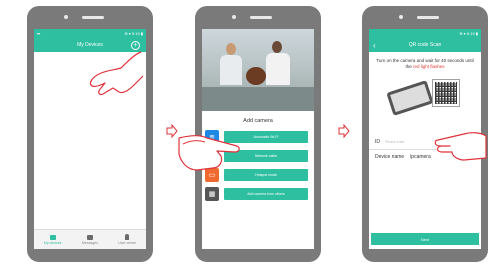  I want to click on automatic-wifi-button: Automatic Wi-Fi, so click(266, 137).